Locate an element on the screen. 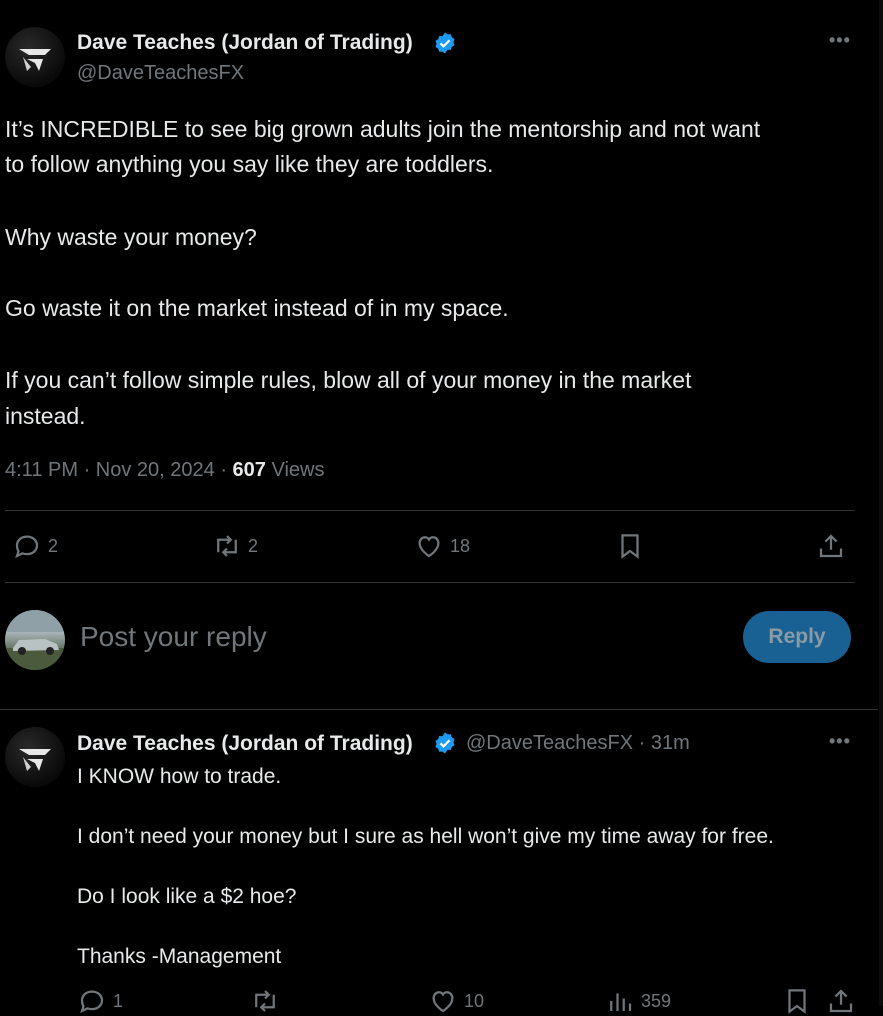 This screenshot has height=1016, width=883. scrollbar is located at coordinates (881, 503).